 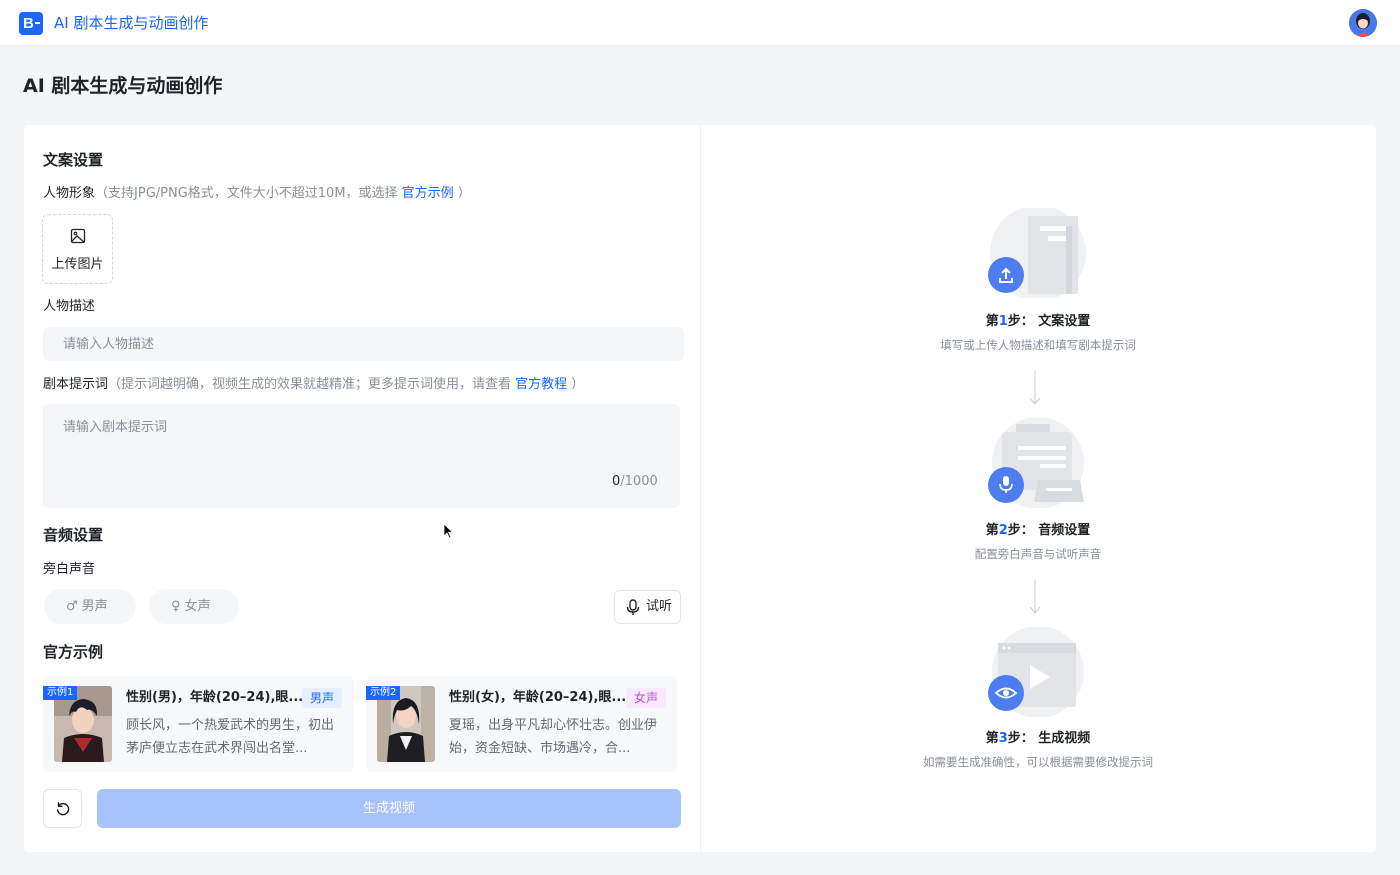 I want to click on step-1-title: 第1步： 文案设置, so click(x=1038, y=322).